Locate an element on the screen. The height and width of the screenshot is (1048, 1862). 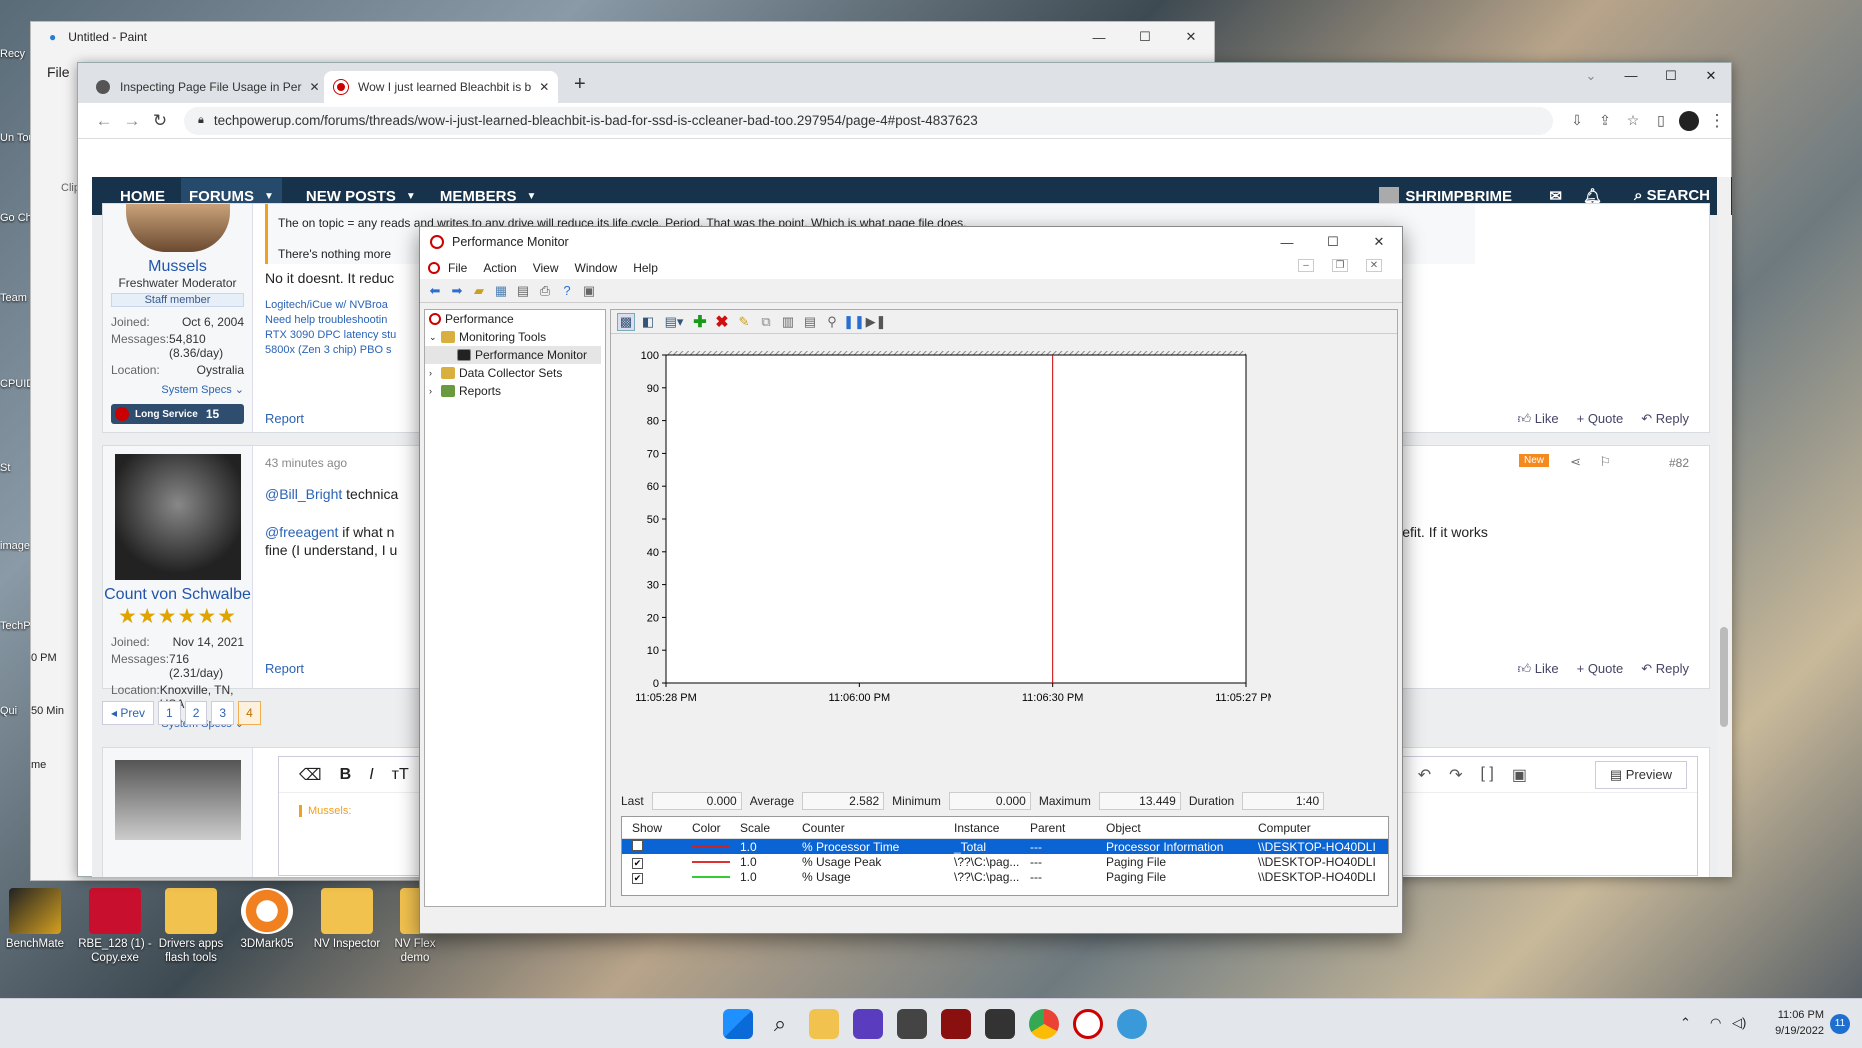
new-tab-button: + is located at coordinates (580, 84).